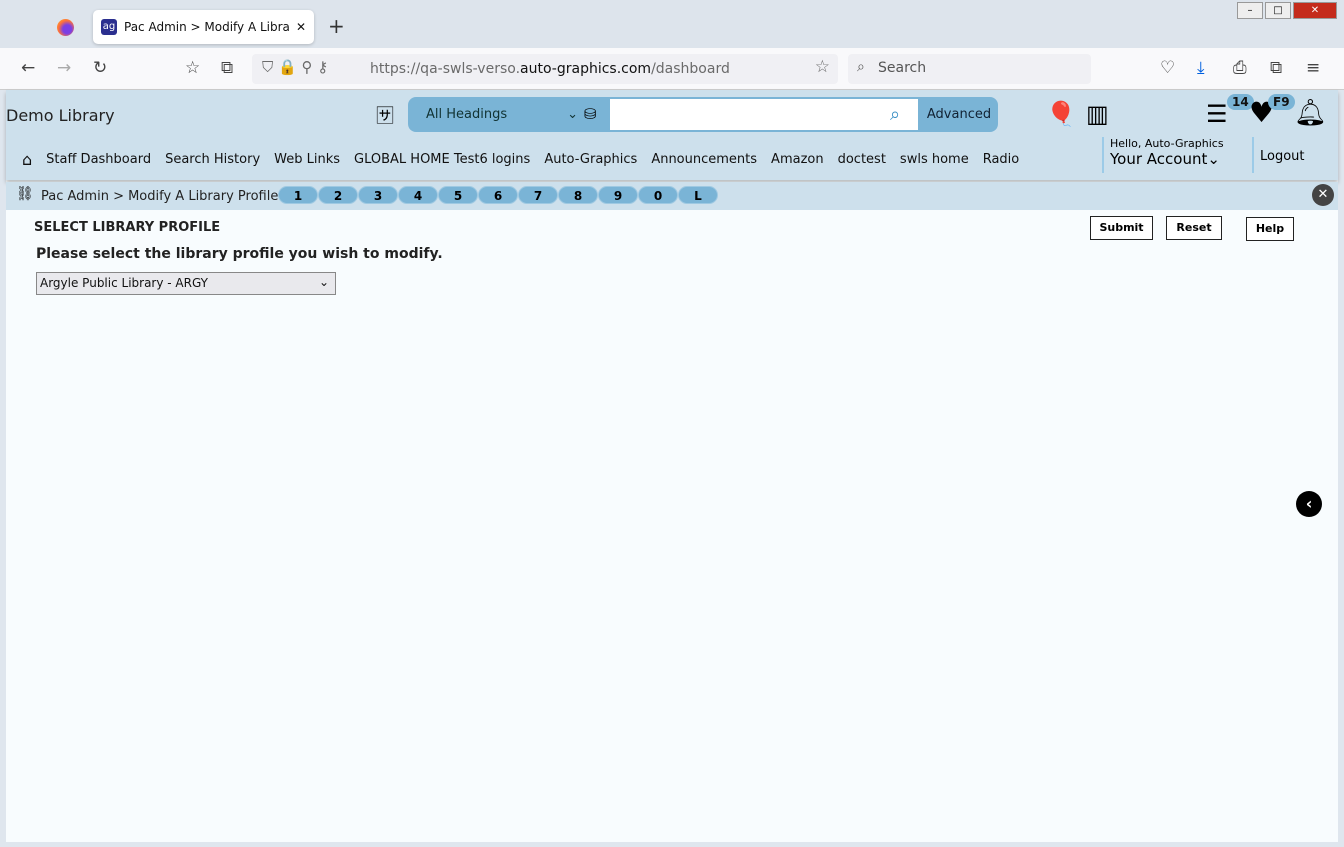 The width and height of the screenshot is (1344, 847). Describe the element at coordinates (1278, 10) in the screenshot. I see `maximize-button: □` at that location.